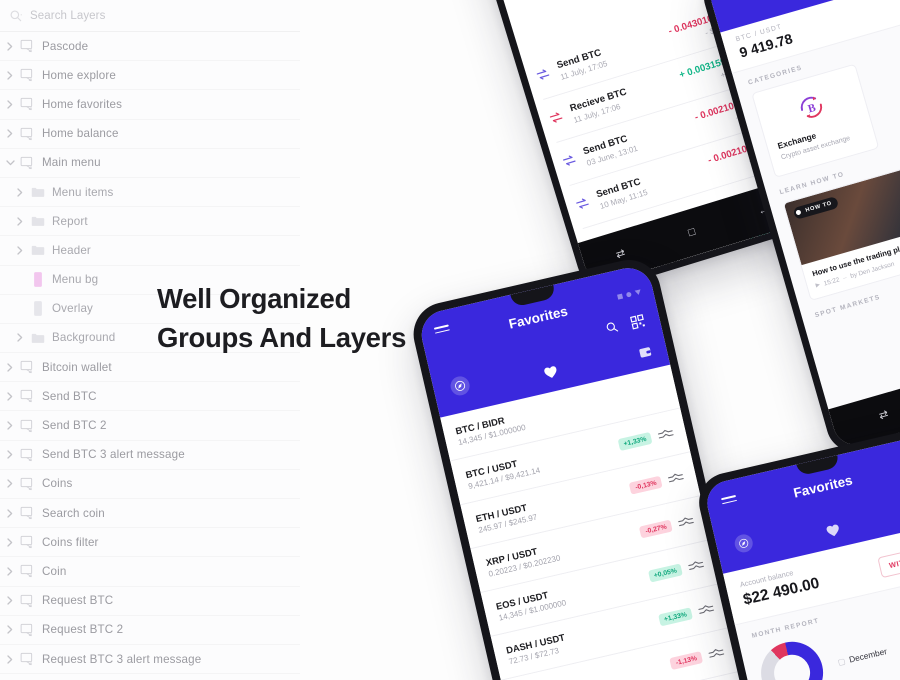  I want to click on withdraw-button: WITHDRAW, so click(888, 560).